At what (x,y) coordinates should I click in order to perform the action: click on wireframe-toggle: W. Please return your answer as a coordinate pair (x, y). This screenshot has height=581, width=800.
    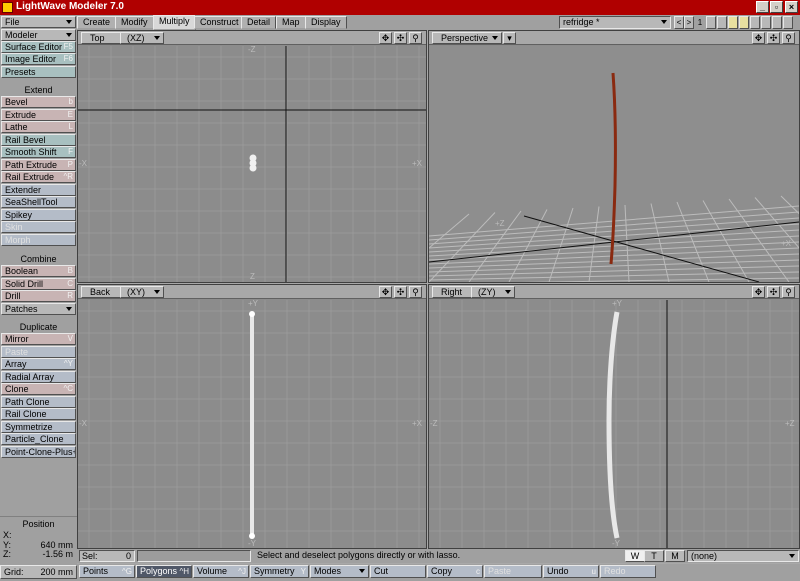
    Looking at the image, I should click on (635, 556).